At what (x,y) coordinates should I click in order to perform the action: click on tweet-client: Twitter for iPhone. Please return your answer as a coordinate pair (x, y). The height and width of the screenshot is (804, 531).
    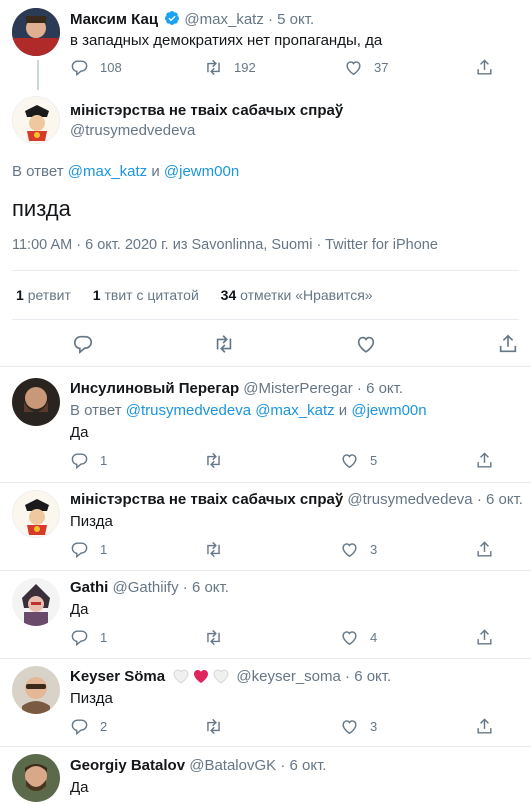
    Looking at the image, I should click on (381, 245).